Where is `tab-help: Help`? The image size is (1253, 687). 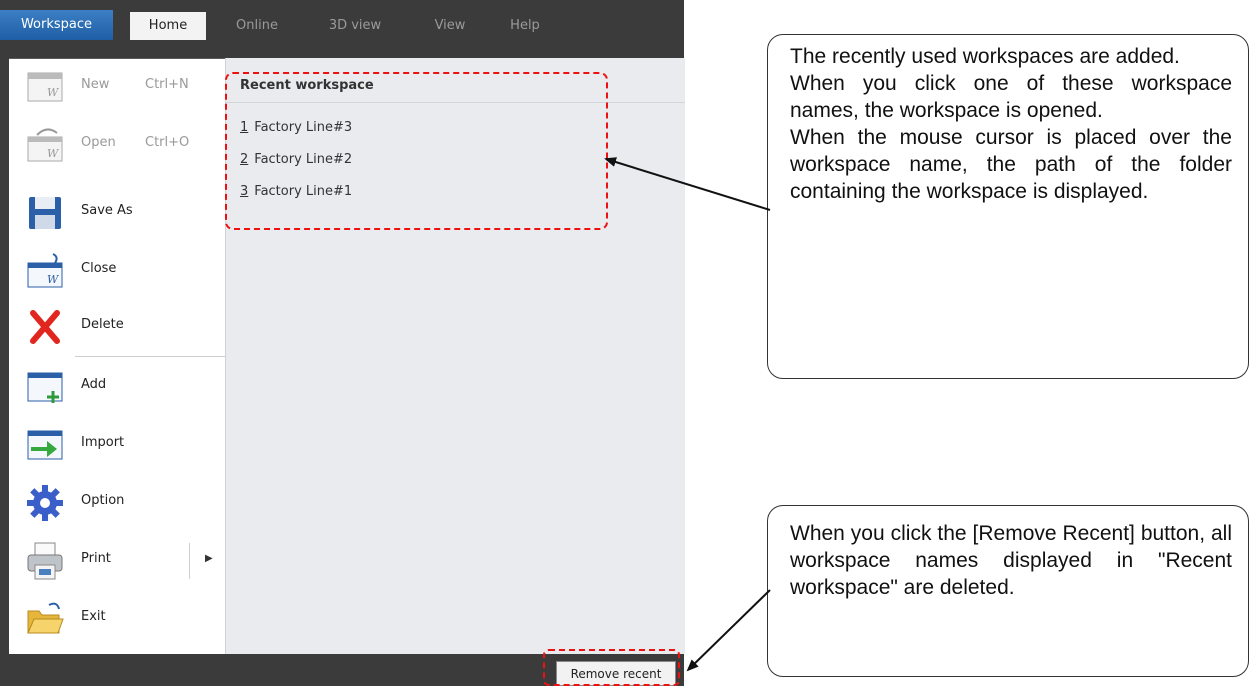
tab-help: Help is located at coordinates (525, 26).